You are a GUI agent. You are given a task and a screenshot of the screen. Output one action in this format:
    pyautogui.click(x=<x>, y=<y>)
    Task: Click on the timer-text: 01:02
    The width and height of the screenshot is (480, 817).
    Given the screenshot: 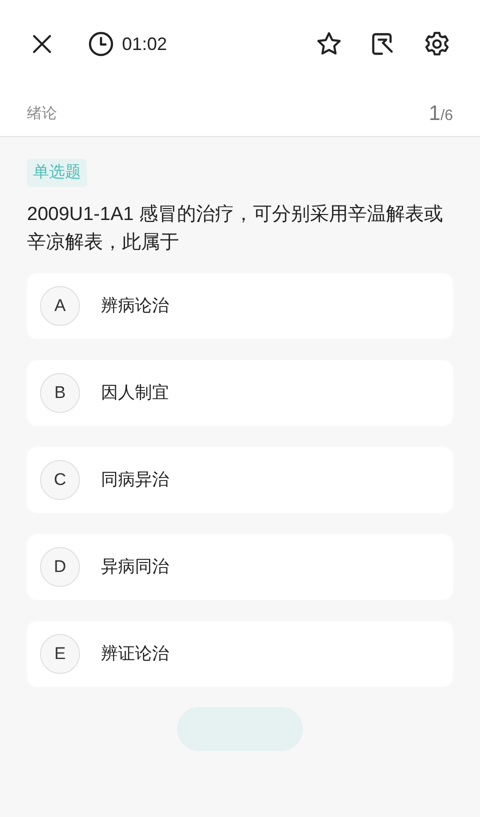 What is the action you would take?
    pyautogui.click(x=145, y=44)
    